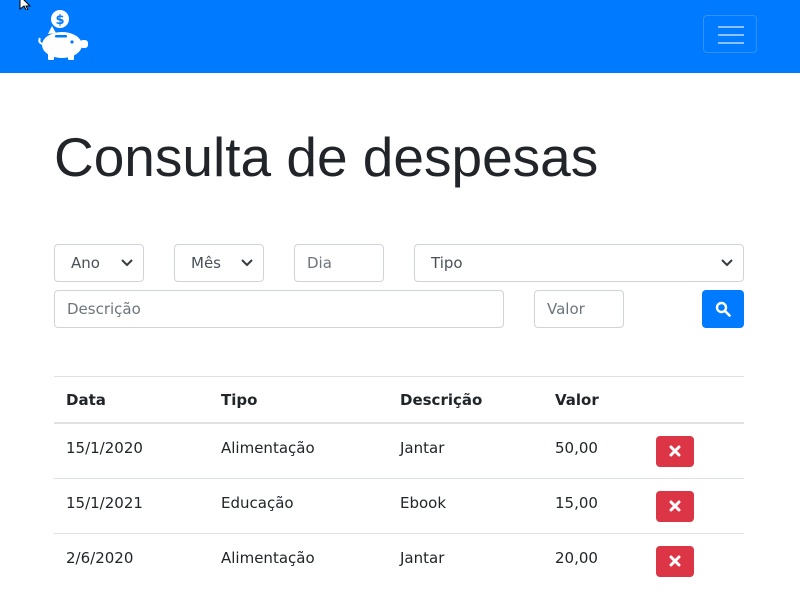 The width and height of the screenshot is (800, 600). I want to click on hamburger-menu-icon, so click(731, 35).